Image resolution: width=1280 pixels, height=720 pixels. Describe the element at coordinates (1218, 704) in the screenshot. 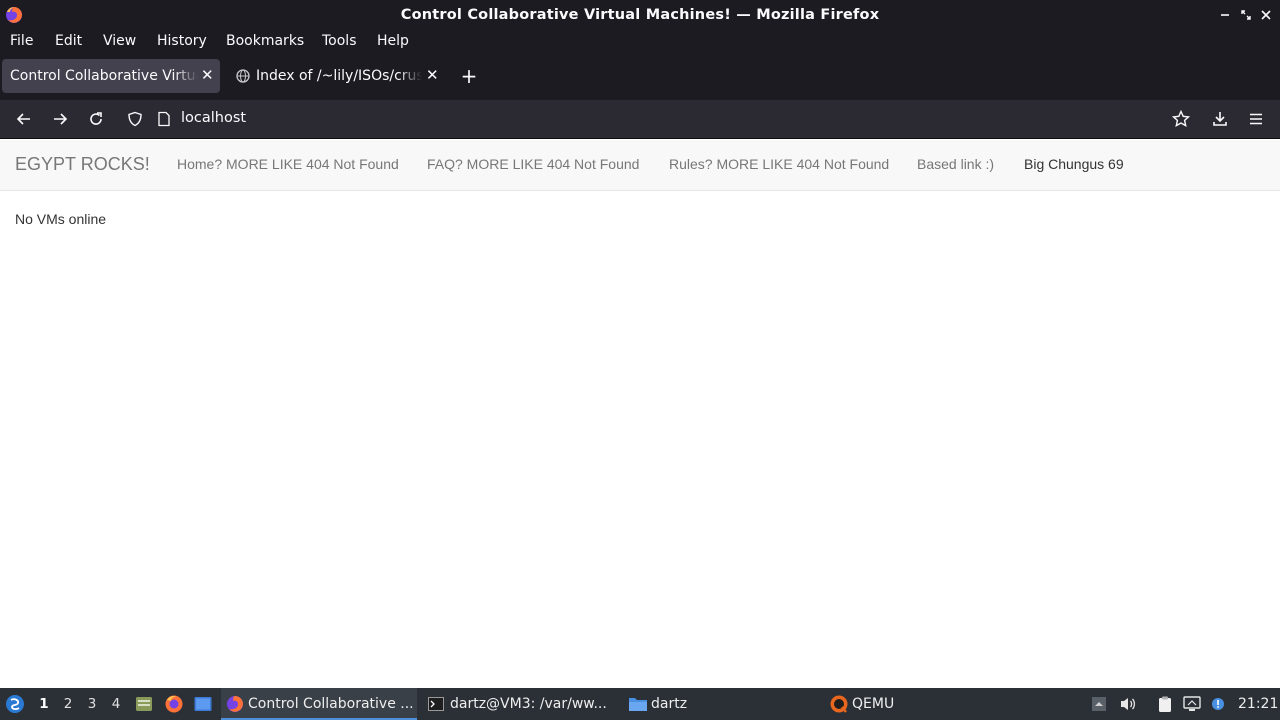

I see `notification-icon` at that location.